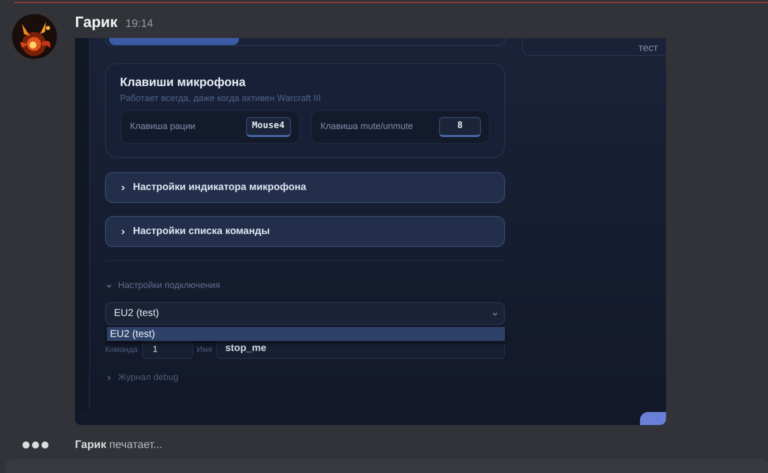  I want to click on server-select: EU2 (test), so click(305, 313).